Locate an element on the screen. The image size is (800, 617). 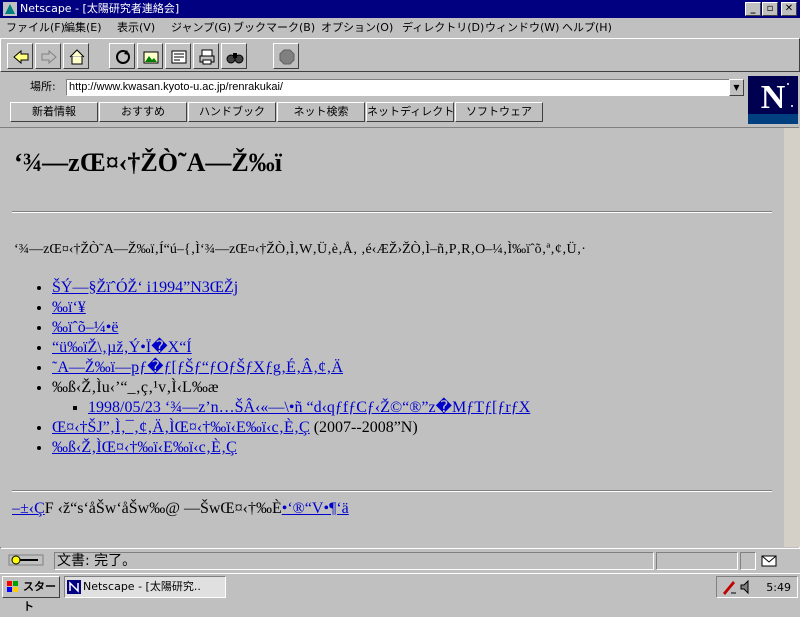
location-dropdown-button: ▼ is located at coordinates (736, 87).